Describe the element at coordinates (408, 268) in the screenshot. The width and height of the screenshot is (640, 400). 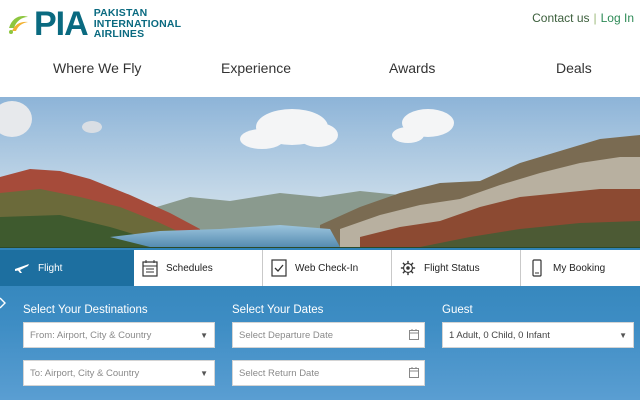
I see `gear-icon` at that location.